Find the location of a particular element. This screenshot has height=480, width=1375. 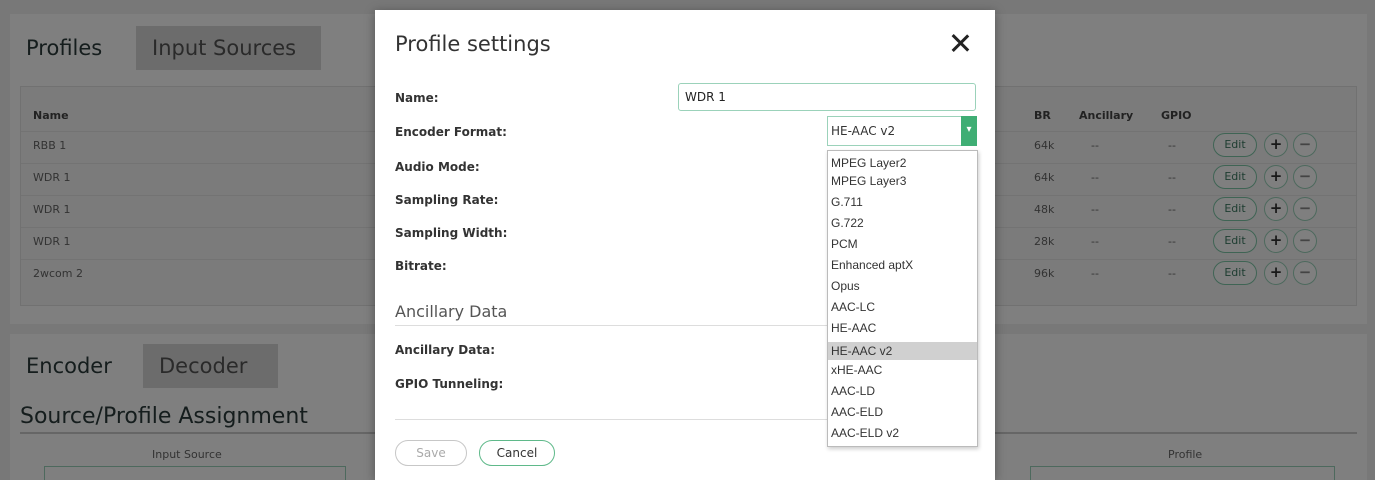

dropdown-option: Enhanced aptX is located at coordinates (902, 265).